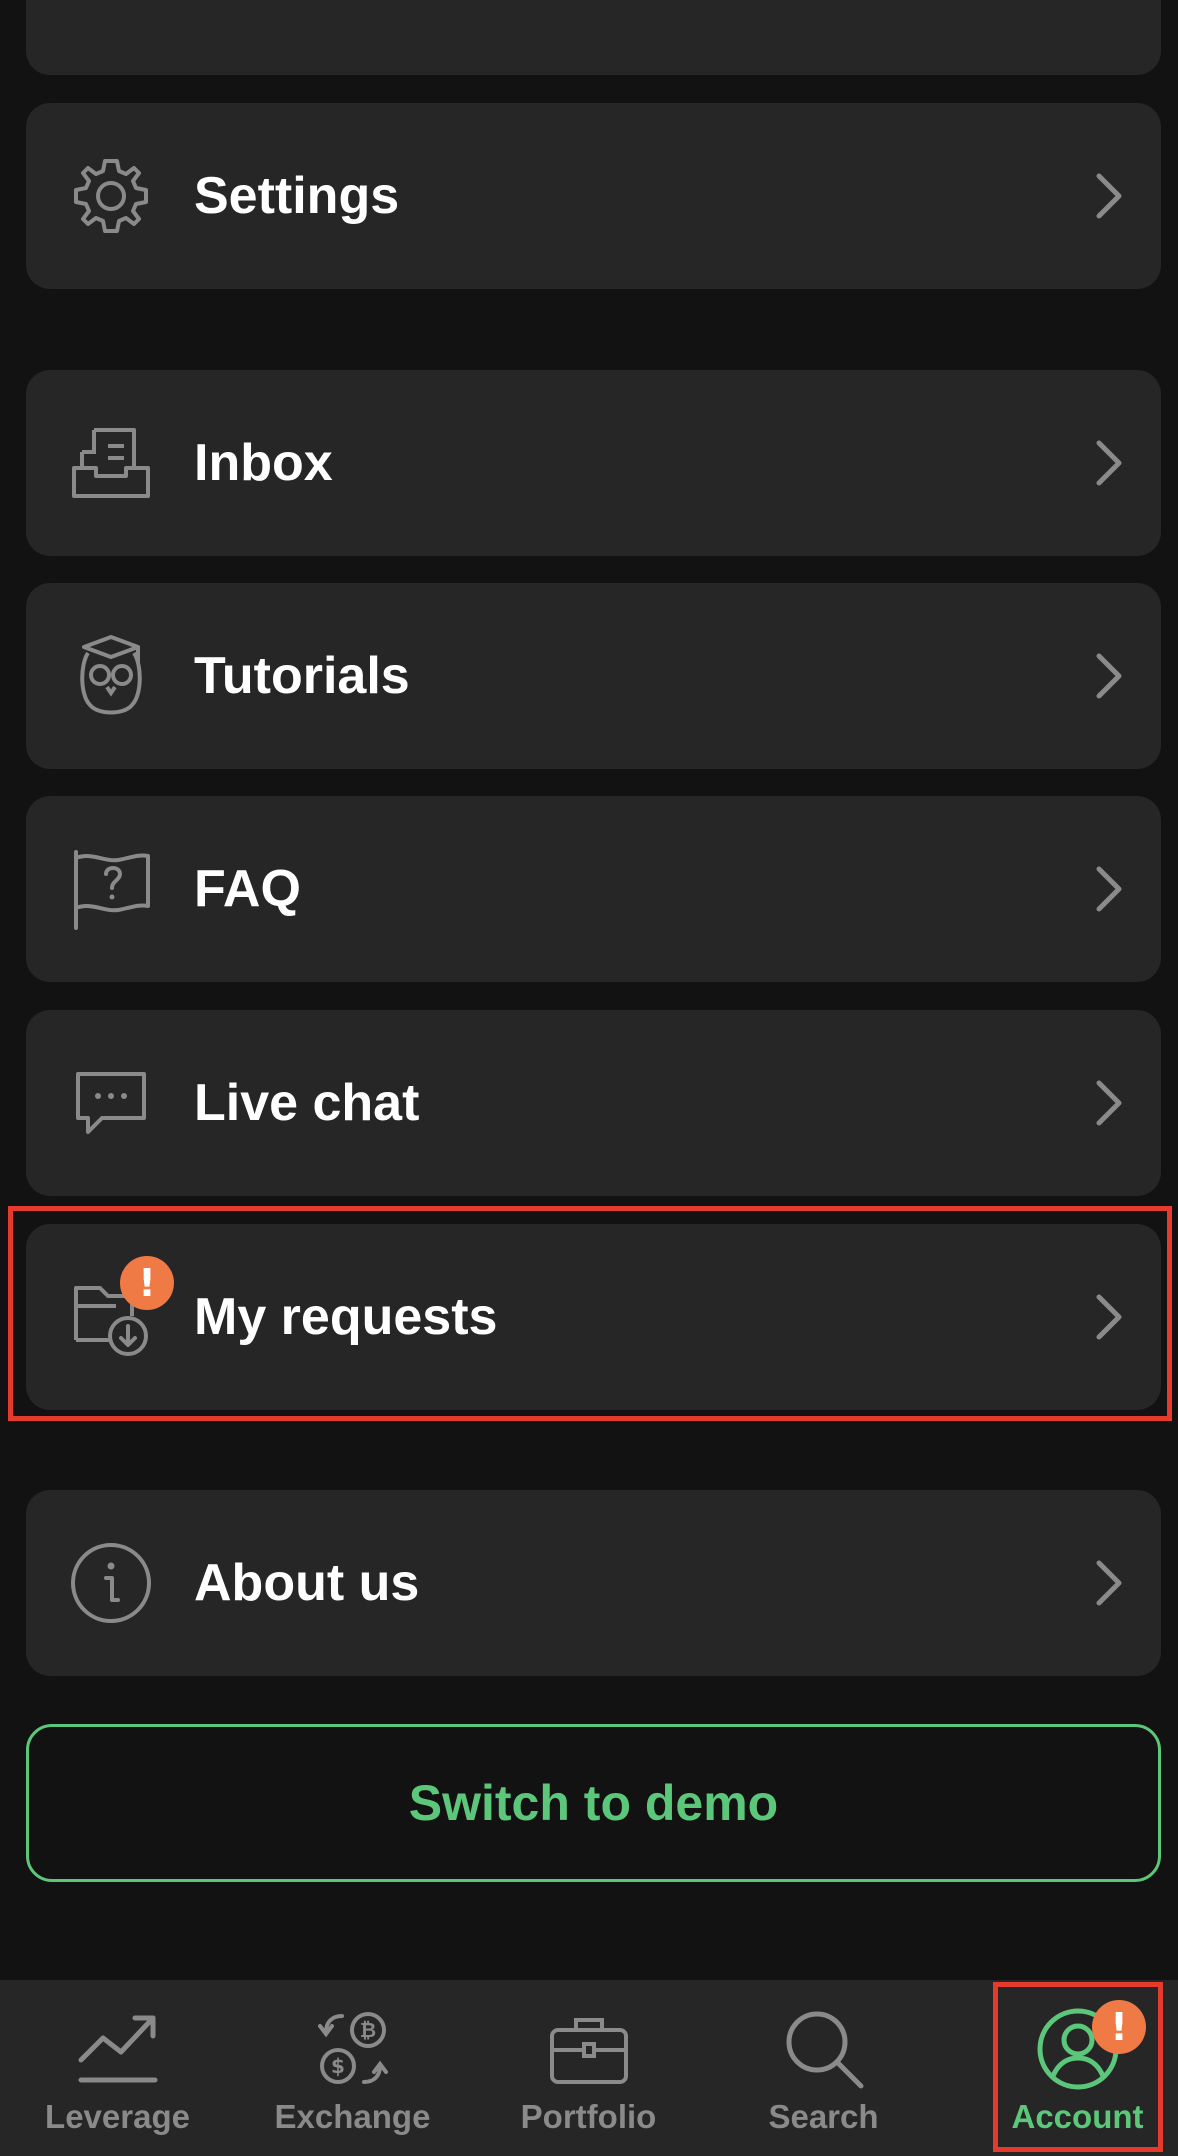  What do you see at coordinates (593, 1583) in the screenshot?
I see `menu-item-about-us: About us` at bounding box center [593, 1583].